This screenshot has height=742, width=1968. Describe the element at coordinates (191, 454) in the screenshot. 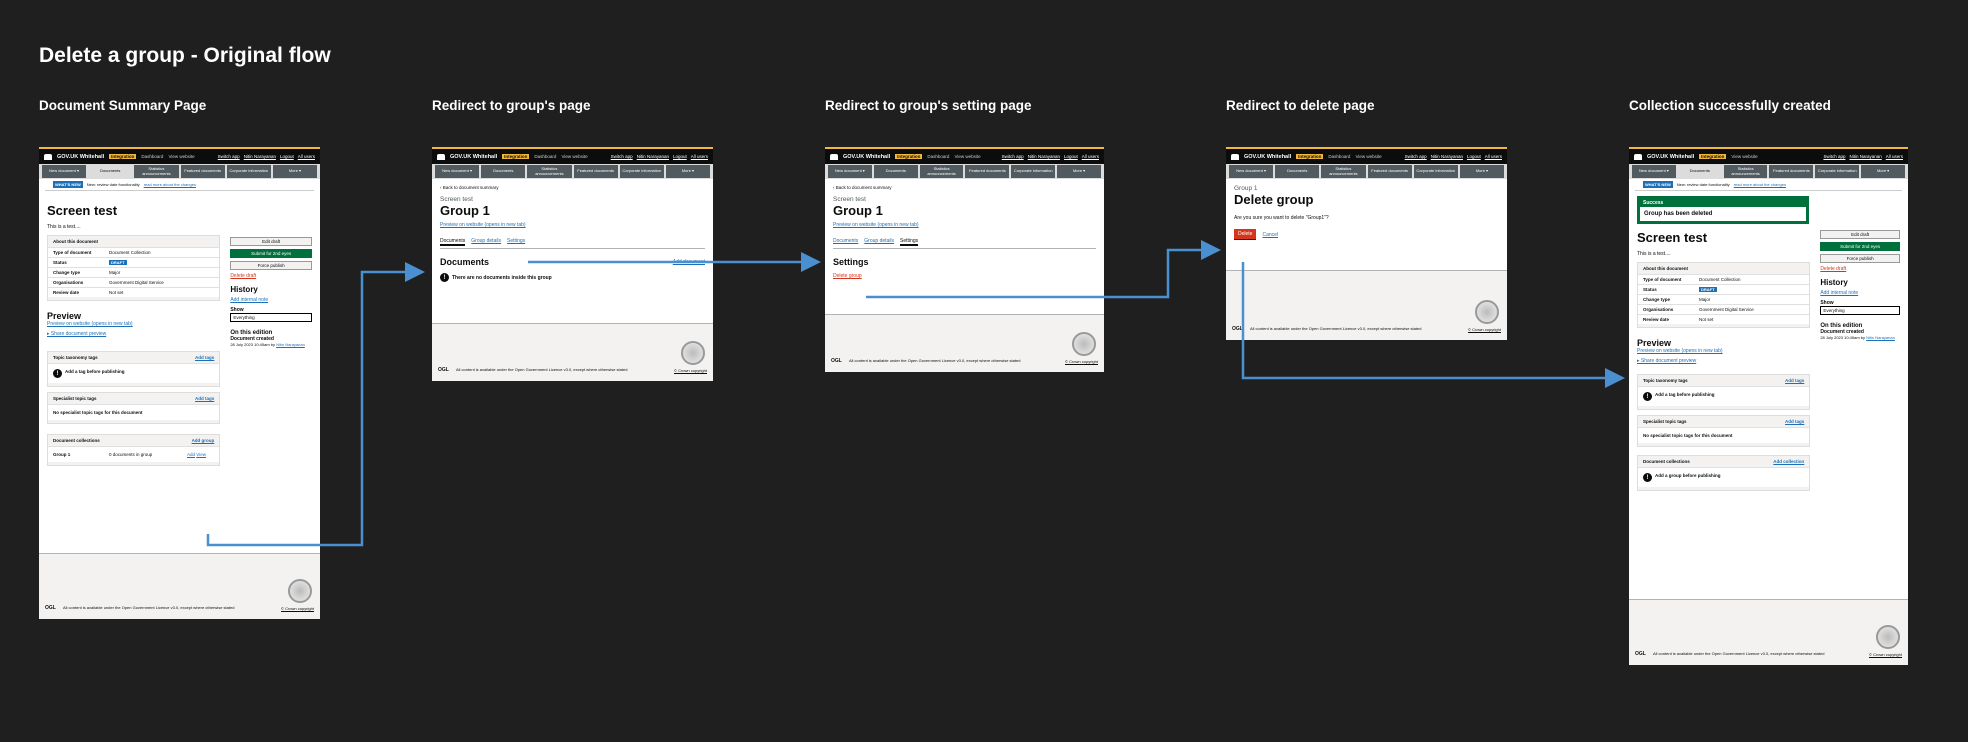

I see `group-add-link: Add` at that location.